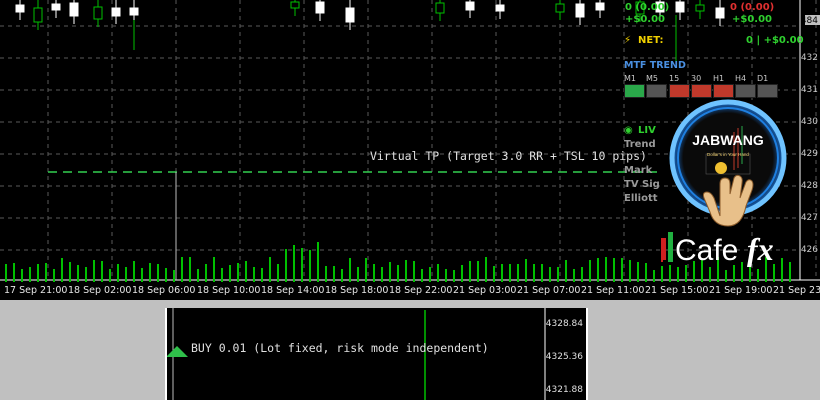 This screenshot has width=820, height=400. I want to click on time-label: 21 Sep 15:00, so click(677, 290).